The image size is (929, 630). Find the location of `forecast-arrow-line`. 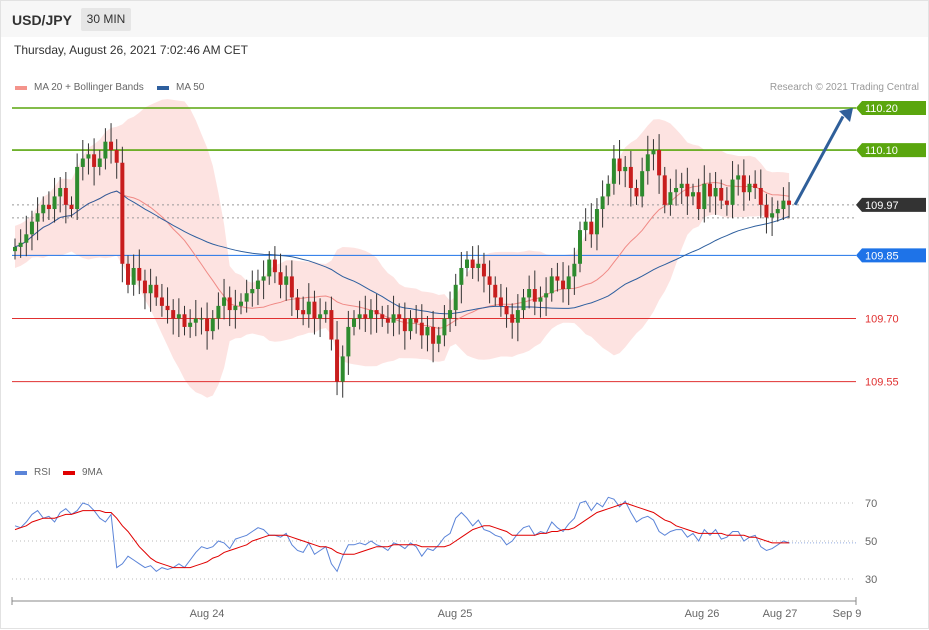

forecast-arrow-line is located at coordinates (819, 160).